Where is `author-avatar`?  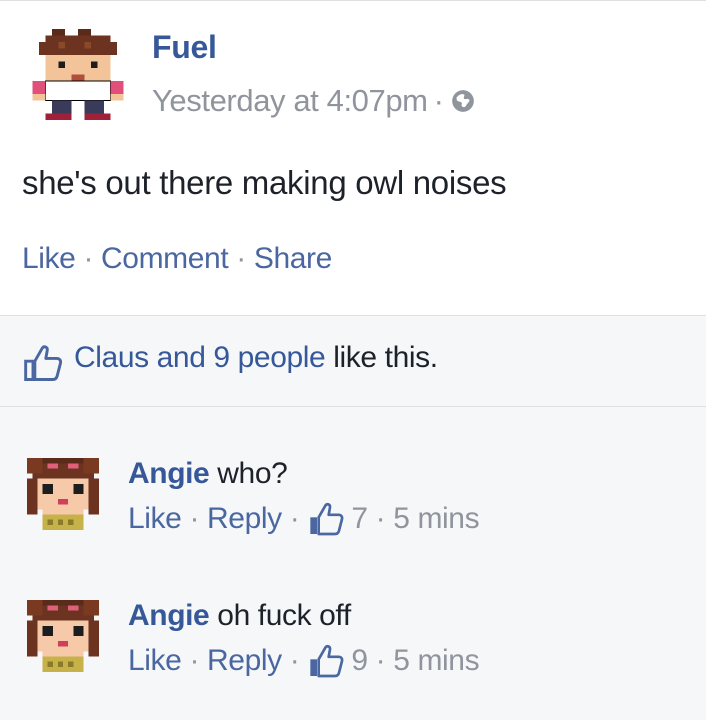
author-avatar is located at coordinates (78, 81).